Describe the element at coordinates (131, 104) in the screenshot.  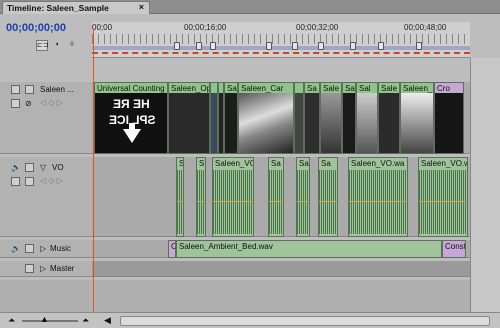
I see `here-overlay-text: HE RE` at that location.